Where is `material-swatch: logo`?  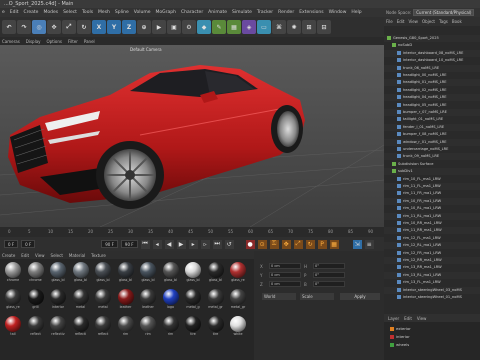 material-swatch: logo is located at coordinates (171, 301).